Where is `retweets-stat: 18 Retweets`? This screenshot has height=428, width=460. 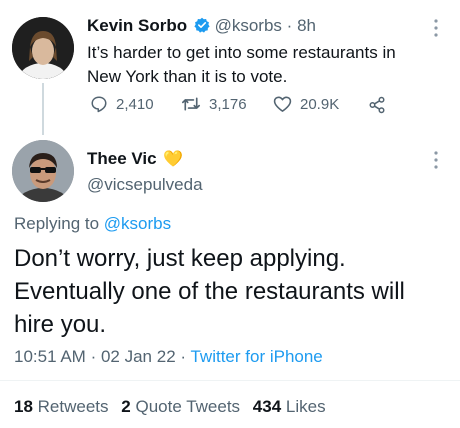
retweets-stat: 18 Retweets is located at coordinates (61, 406).